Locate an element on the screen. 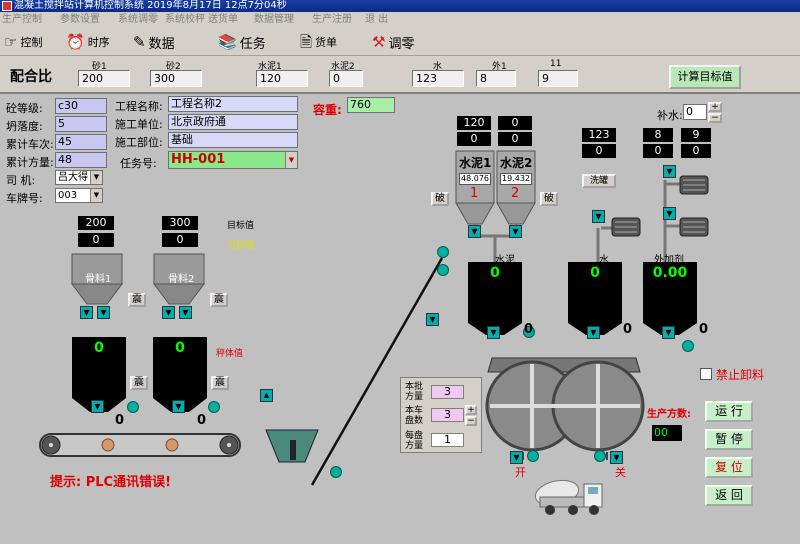 This screenshot has height=544, width=800. back-button: 返 回 is located at coordinates (729, 495).